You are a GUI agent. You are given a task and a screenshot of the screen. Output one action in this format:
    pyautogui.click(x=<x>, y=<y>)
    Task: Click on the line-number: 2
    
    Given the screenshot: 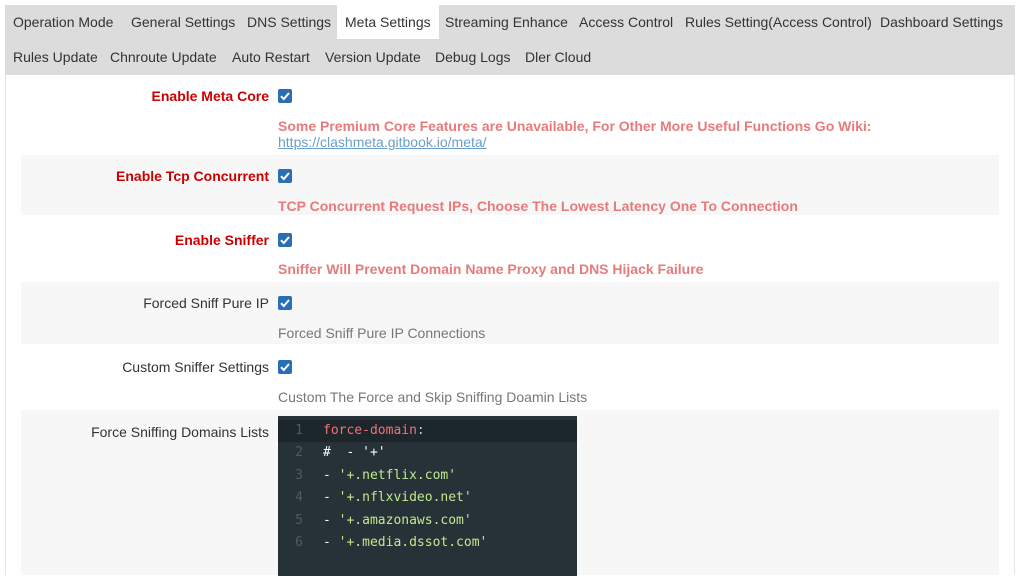 What is the action you would take?
    pyautogui.click(x=299, y=452)
    